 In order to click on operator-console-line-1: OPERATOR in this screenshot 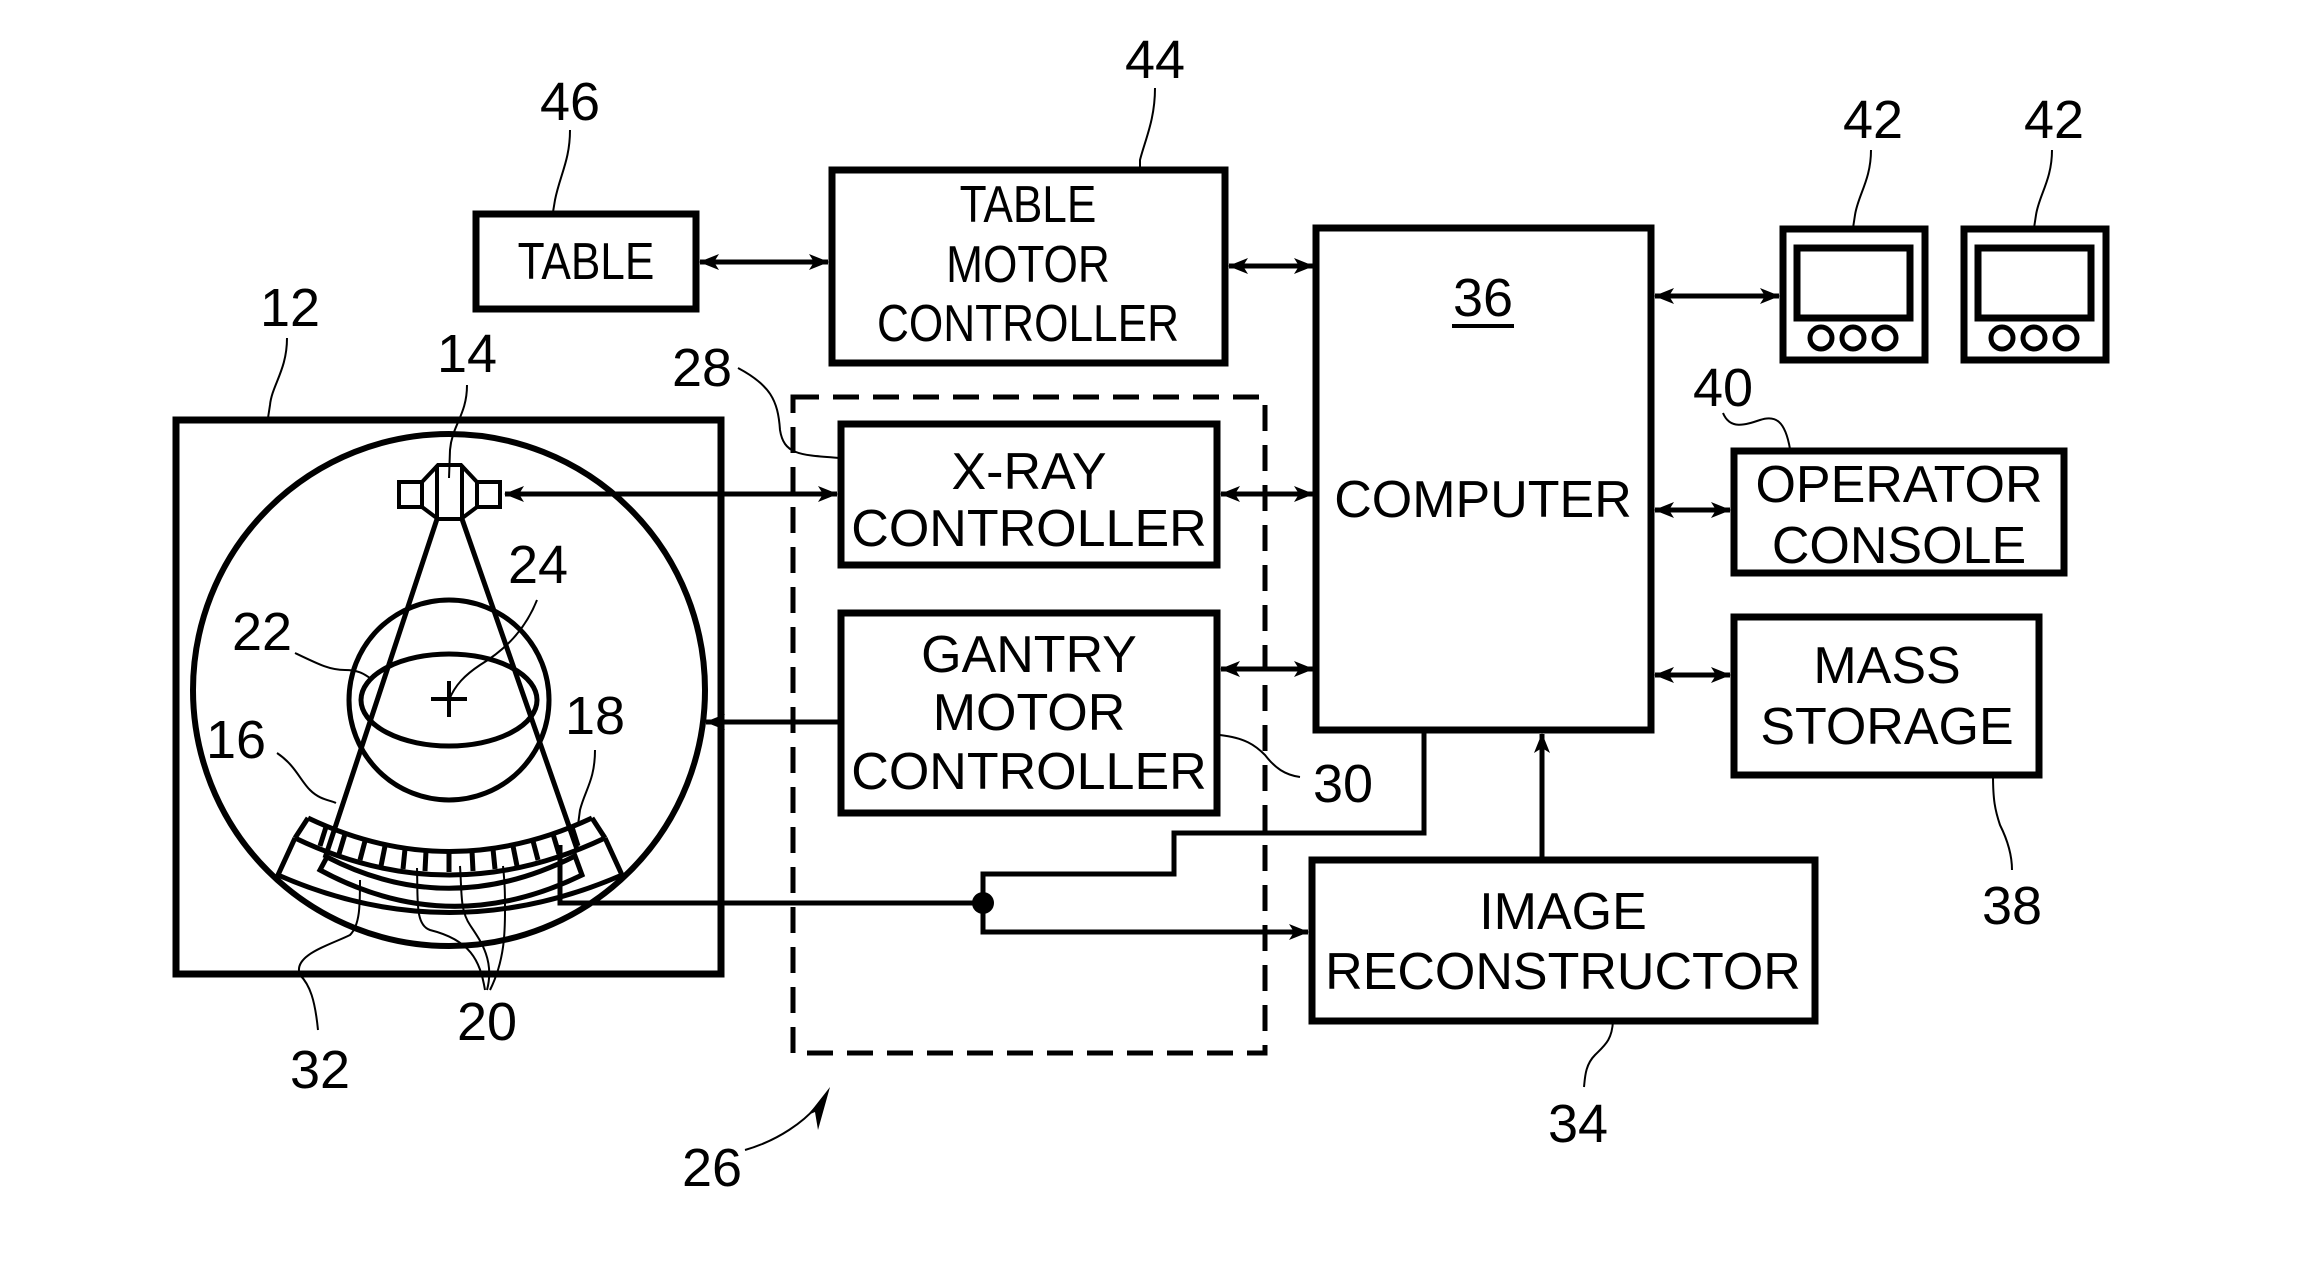, I will do `click(1898, 485)`.